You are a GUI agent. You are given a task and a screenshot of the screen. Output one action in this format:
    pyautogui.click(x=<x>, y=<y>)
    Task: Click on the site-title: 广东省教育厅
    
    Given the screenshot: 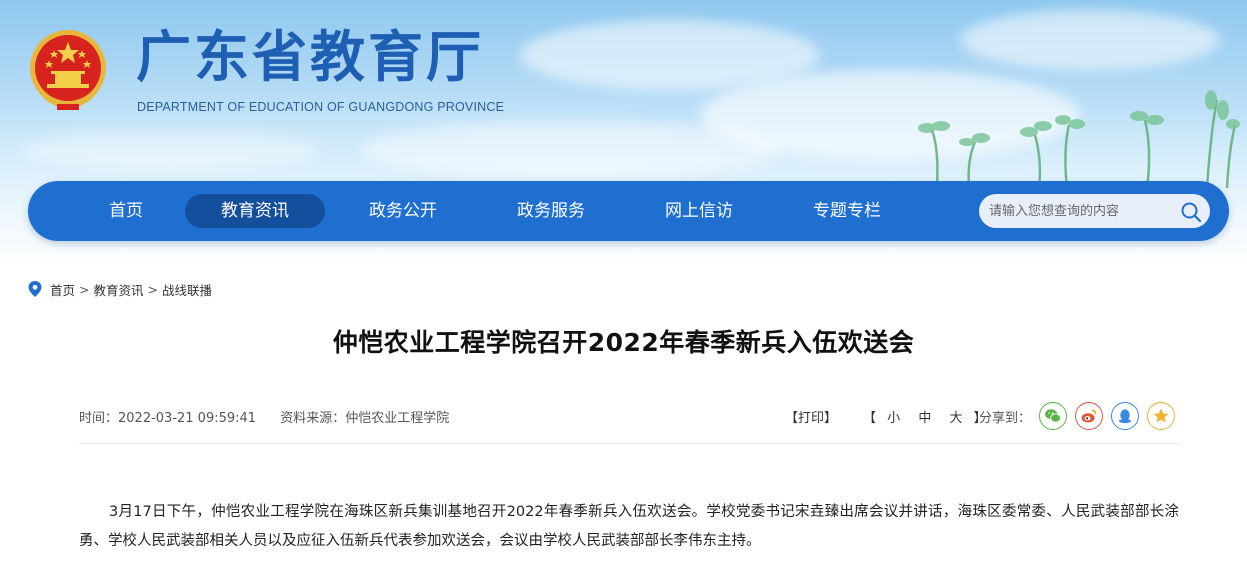 What is the action you would take?
    pyautogui.click(x=310, y=57)
    